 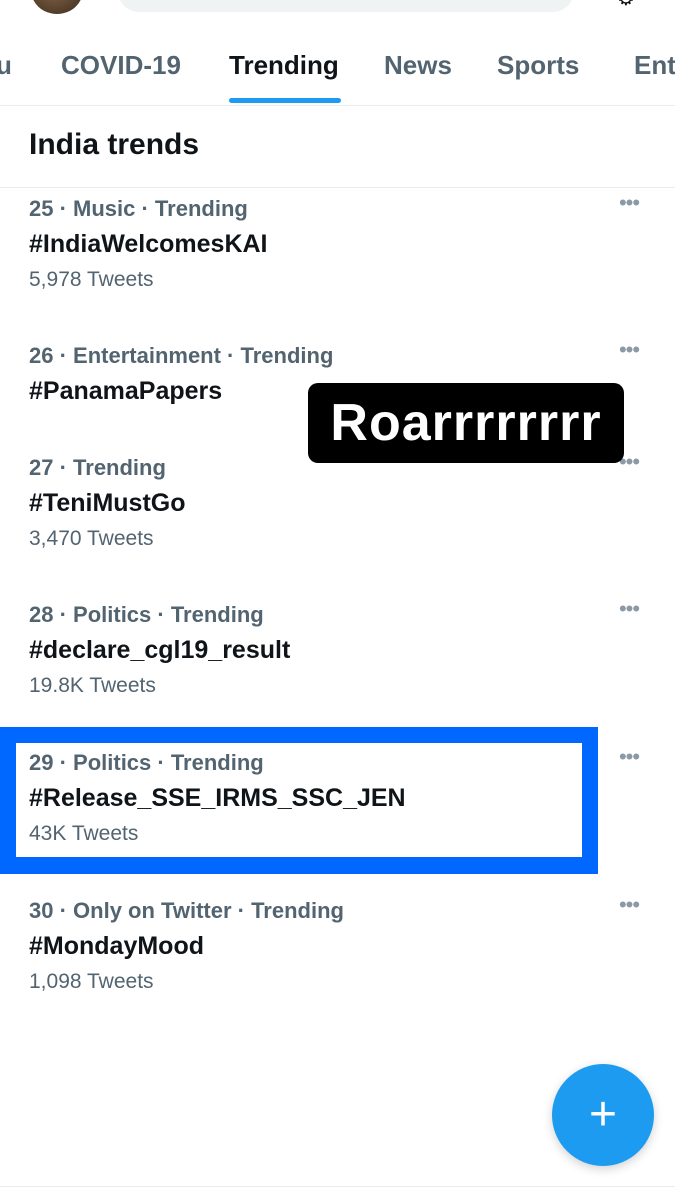 I want to click on trend-meta: 26 · Entertainment · Trending, so click(x=181, y=355).